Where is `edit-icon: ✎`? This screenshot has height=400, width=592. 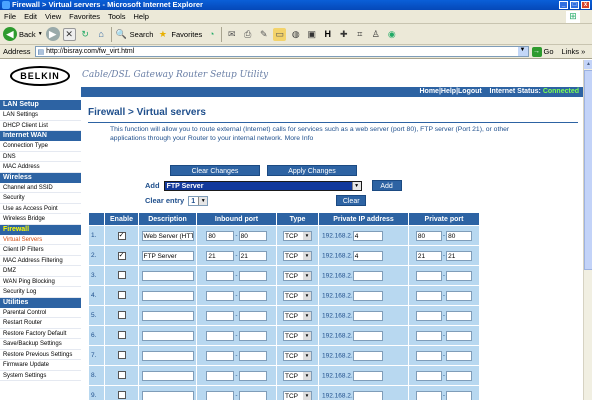
edit-icon: ✎ is located at coordinates (263, 34).